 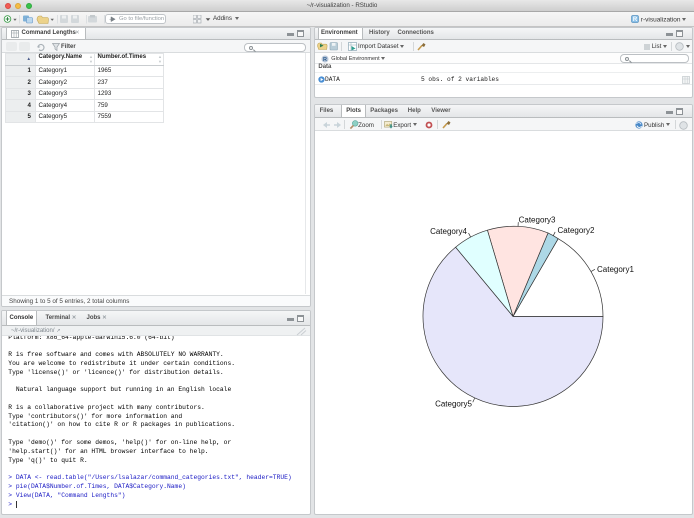 I want to click on svg-text: Category1, so click(x=615, y=269).